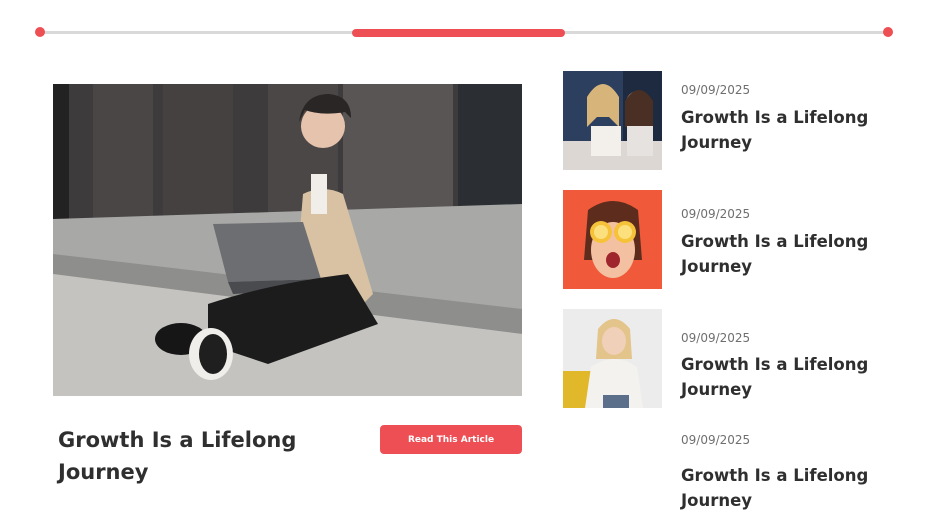 This screenshot has height=513, width=938. Describe the element at coordinates (786, 377) in the screenshot. I see `side-article-3-title: Growth Is a Lifelong Journey` at that location.